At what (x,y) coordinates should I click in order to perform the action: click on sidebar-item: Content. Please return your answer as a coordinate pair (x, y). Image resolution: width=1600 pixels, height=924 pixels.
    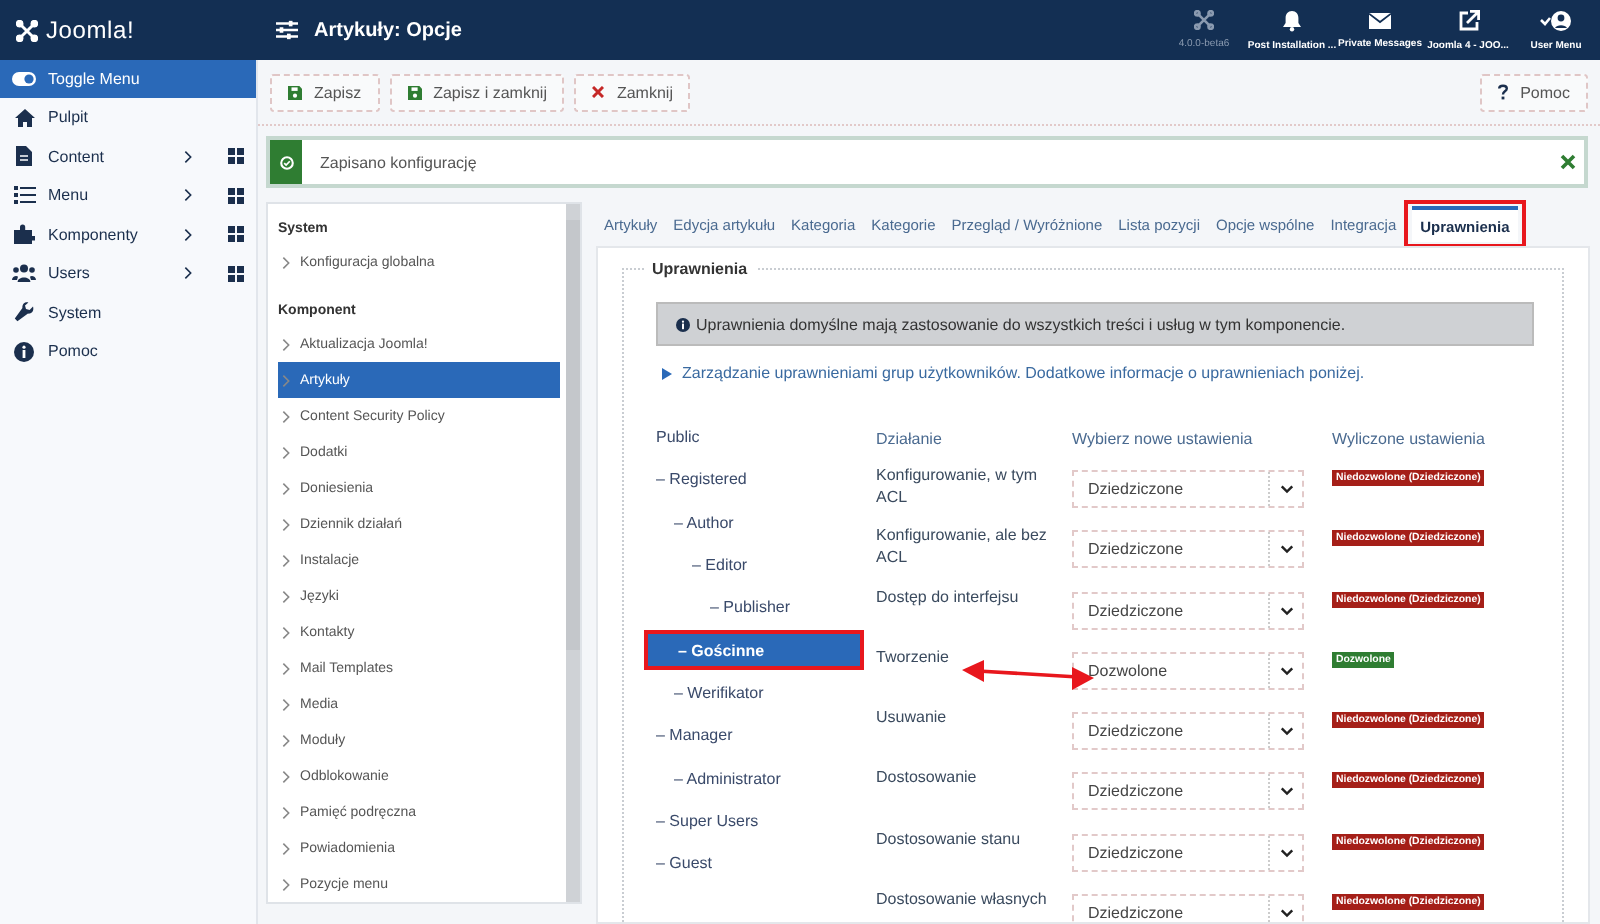
    Looking at the image, I should click on (128, 156).